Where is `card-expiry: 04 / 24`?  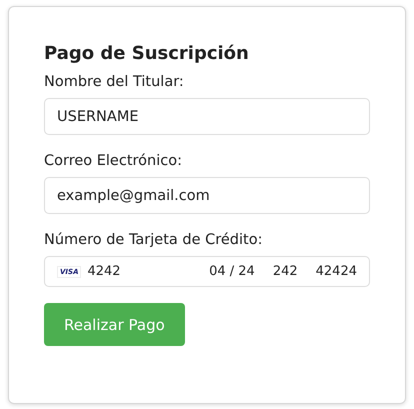
card-expiry: 04 / 24 is located at coordinates (232, 271).